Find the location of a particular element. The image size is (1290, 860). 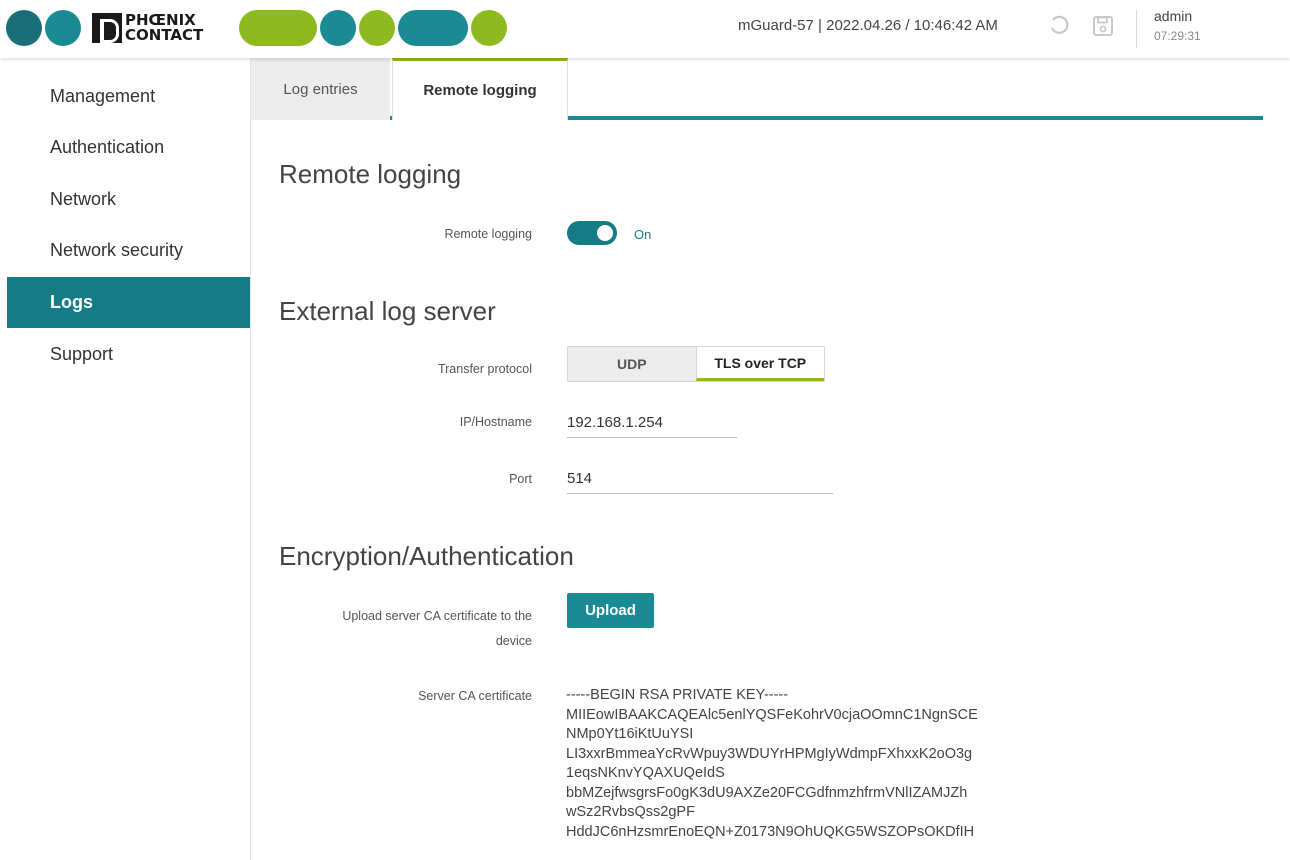

section-title-remote-logging: Remote logging is located at coordinates (370, 174).